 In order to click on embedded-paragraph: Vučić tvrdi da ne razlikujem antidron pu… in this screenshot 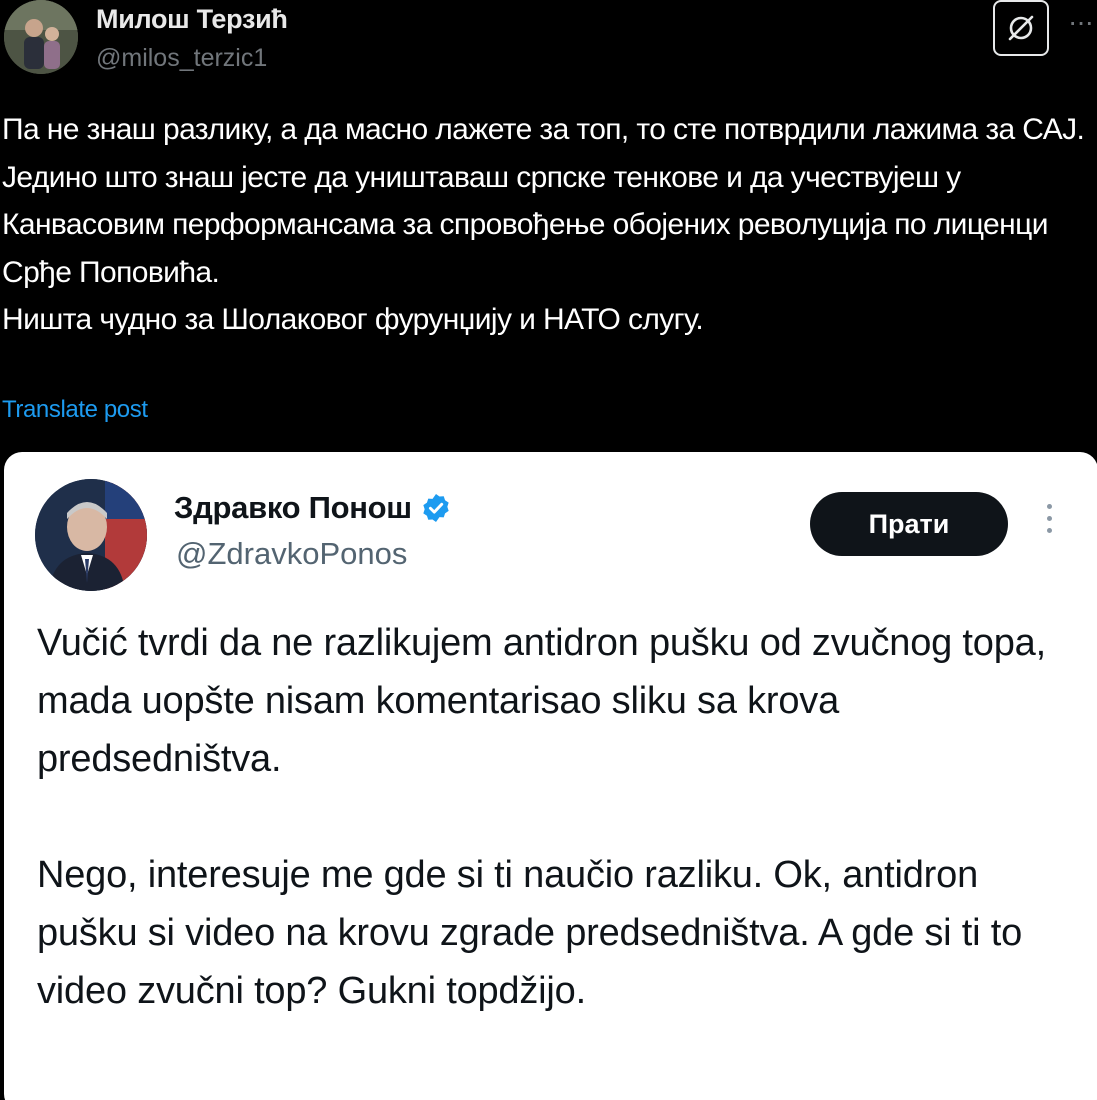, I will do `click(541, 701)`.